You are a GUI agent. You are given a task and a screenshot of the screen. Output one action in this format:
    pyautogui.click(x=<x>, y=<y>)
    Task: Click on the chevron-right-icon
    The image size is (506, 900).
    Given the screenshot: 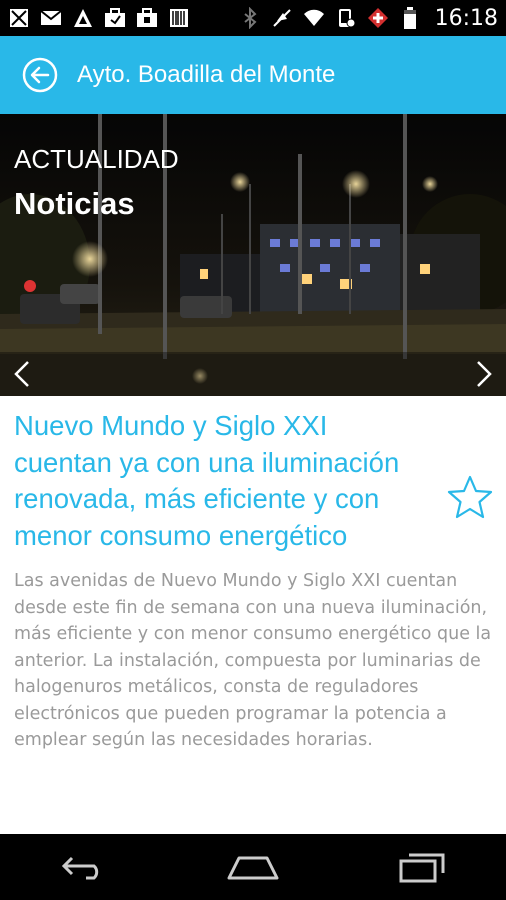 What is the action you would take?
    pyautogui.click(x=484, y=374)
    